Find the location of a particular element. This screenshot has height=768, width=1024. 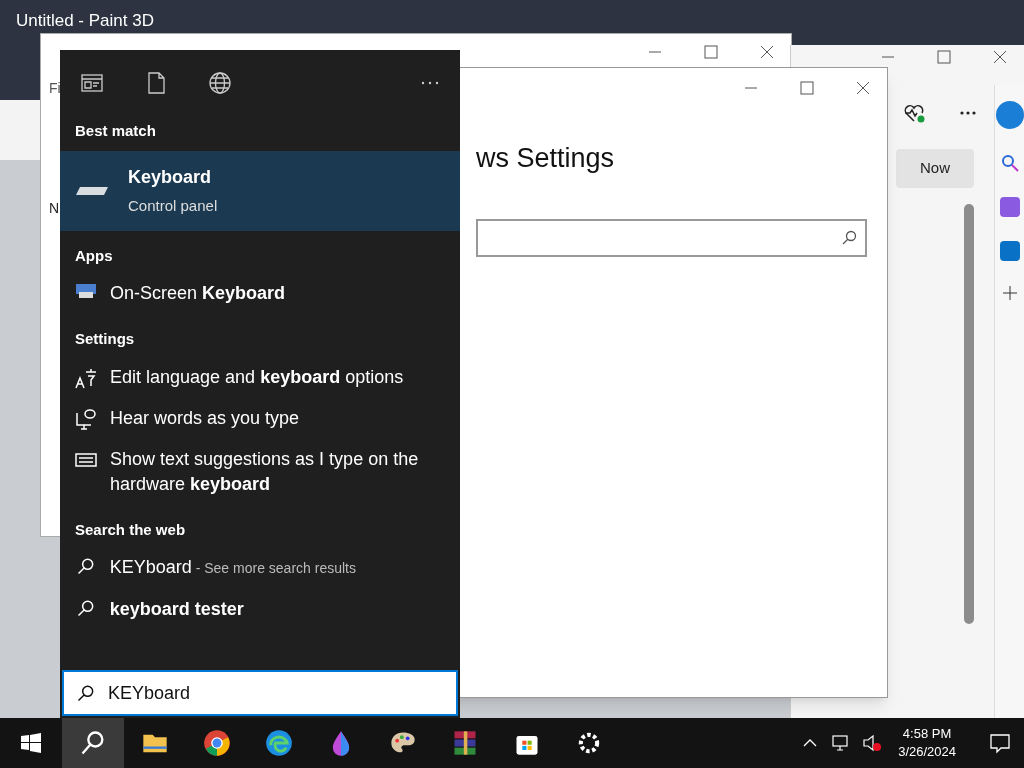

section-header: Best match is located at coordinates (115, 131).